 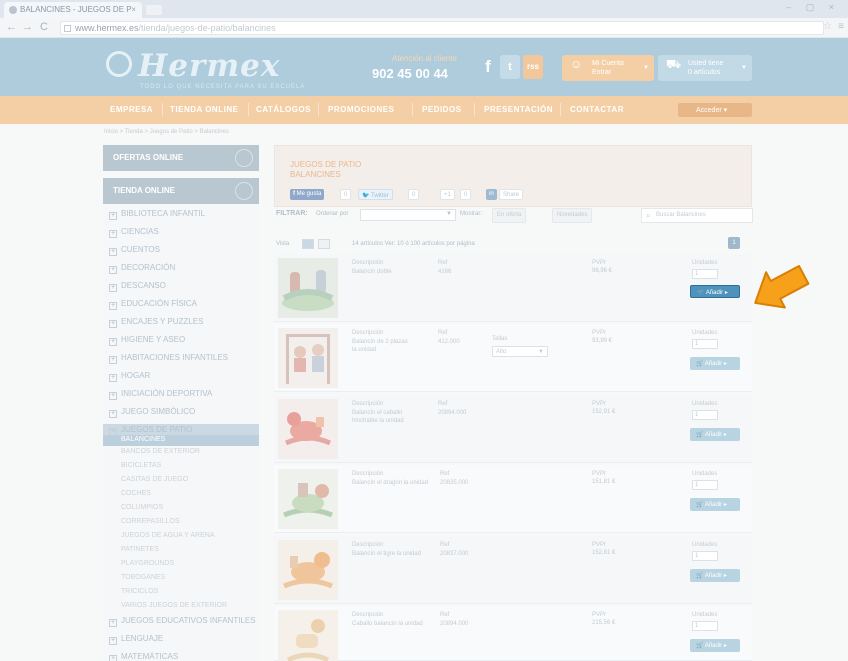 I want to click on browser-menu-icon: ≡, so click(x=841, y=26).